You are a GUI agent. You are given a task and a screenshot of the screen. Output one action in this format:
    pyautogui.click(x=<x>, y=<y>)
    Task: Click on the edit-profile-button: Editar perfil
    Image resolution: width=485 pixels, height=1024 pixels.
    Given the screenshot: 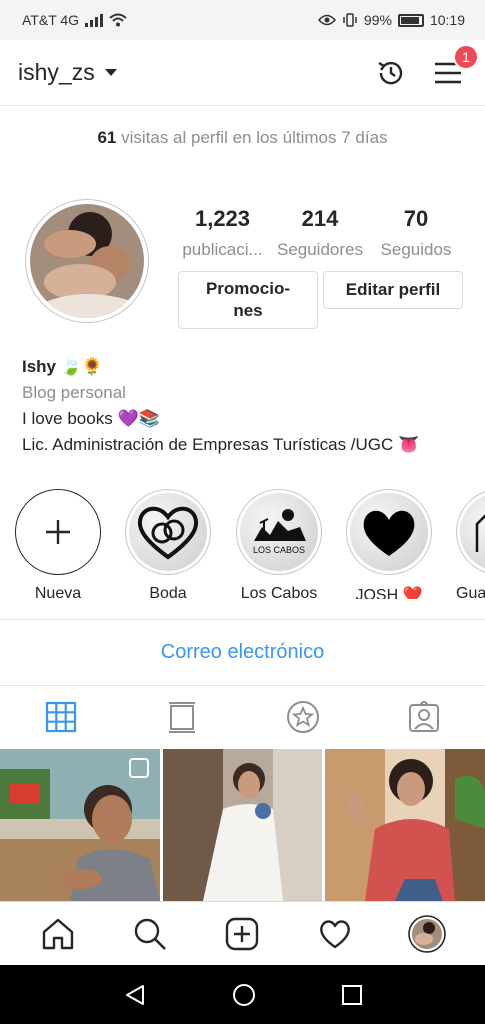 What is the action you would take?
    pyautogui.click(x=393, y=290)
    